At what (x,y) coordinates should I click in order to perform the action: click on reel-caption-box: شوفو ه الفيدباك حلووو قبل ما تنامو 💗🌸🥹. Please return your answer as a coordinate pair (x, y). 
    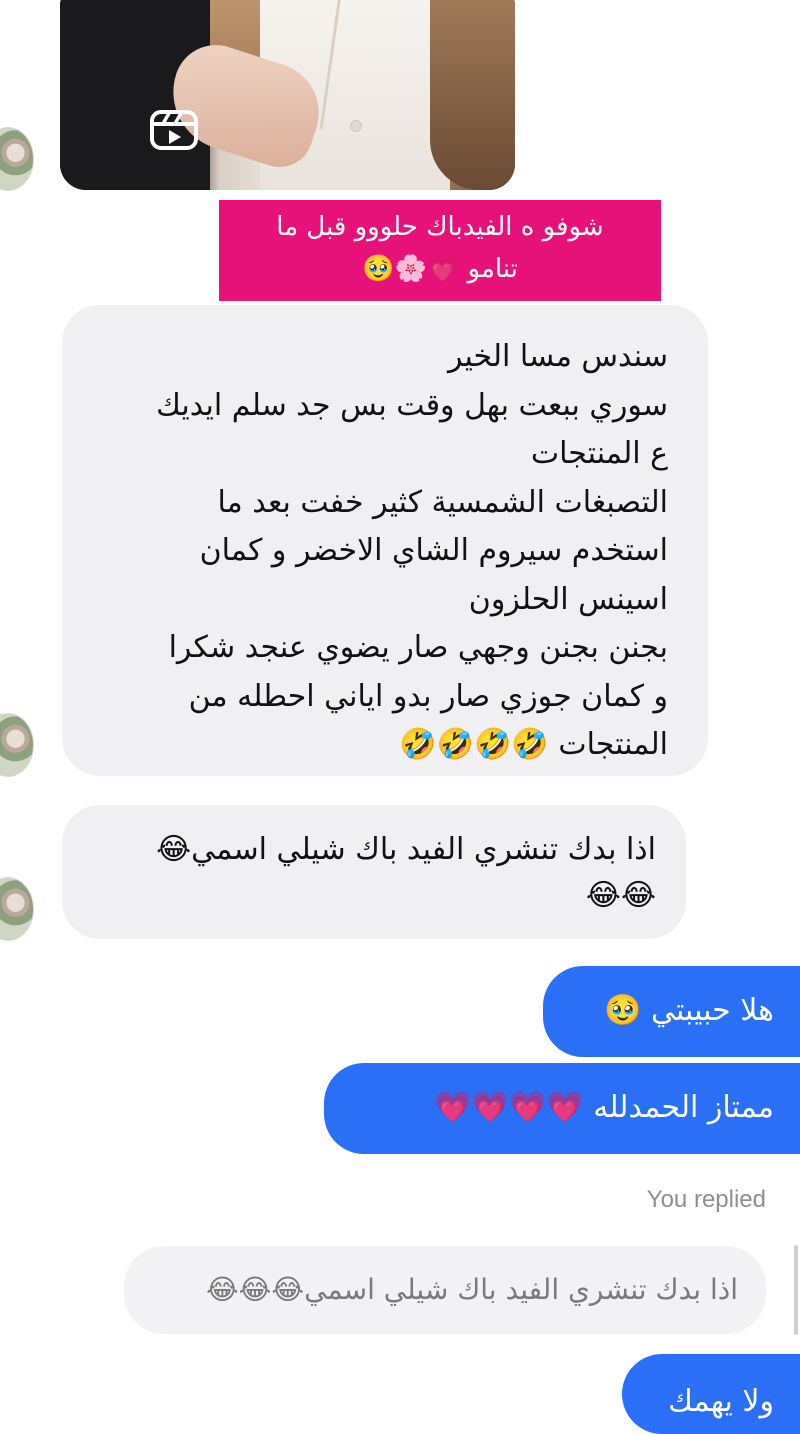
    Looking at the image, I should click on (440, 250).